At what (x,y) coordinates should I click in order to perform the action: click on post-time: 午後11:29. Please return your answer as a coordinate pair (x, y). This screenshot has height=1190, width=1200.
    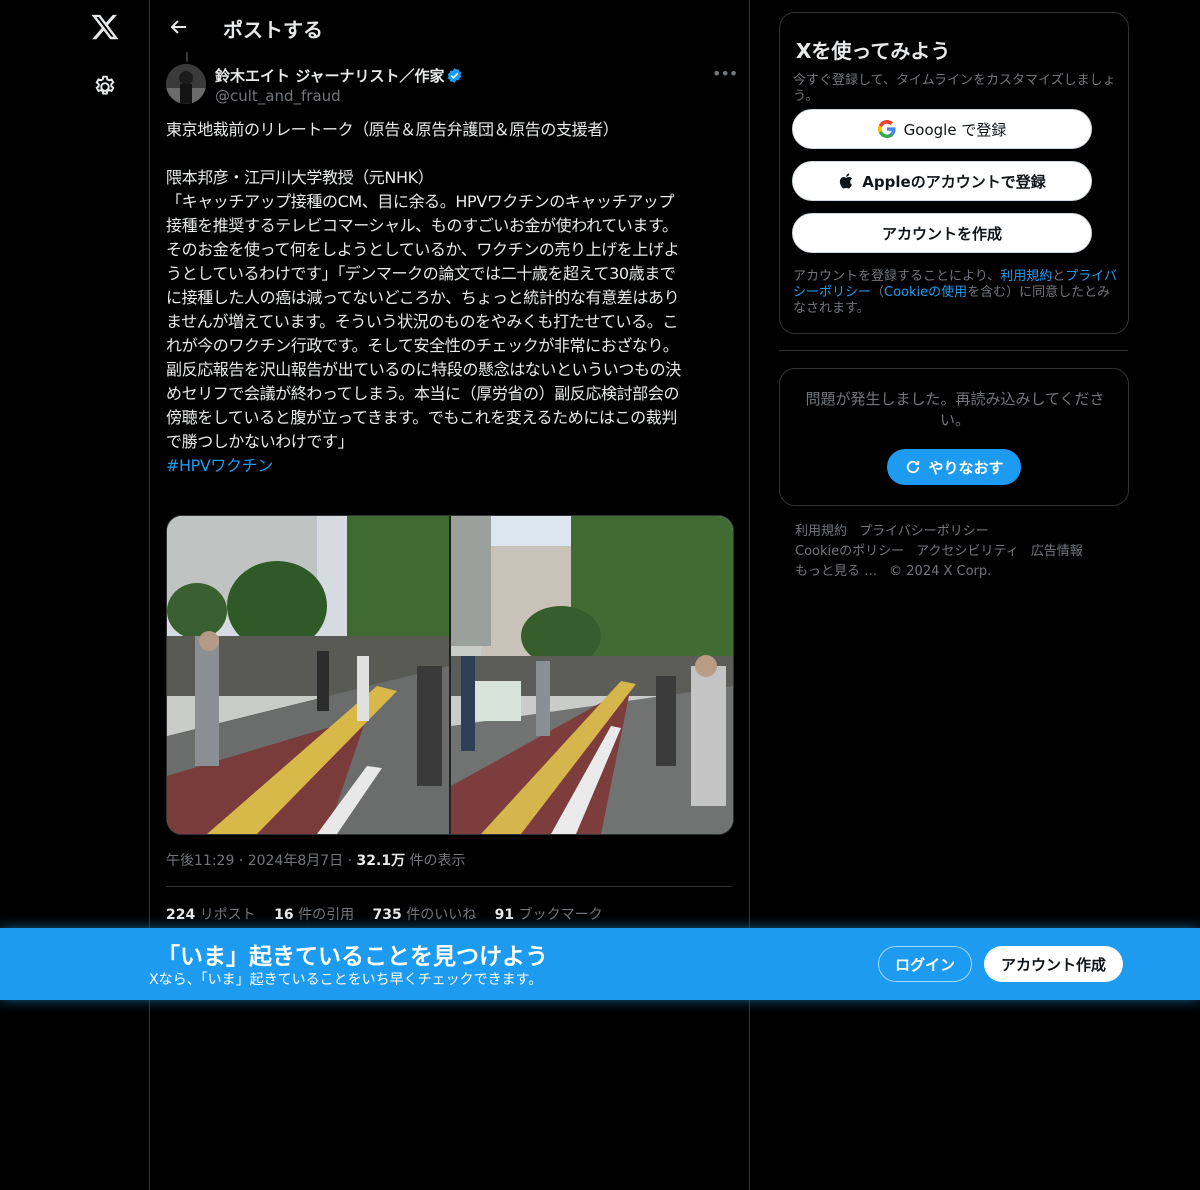
    Looking at the image, I should click on (200, 861).